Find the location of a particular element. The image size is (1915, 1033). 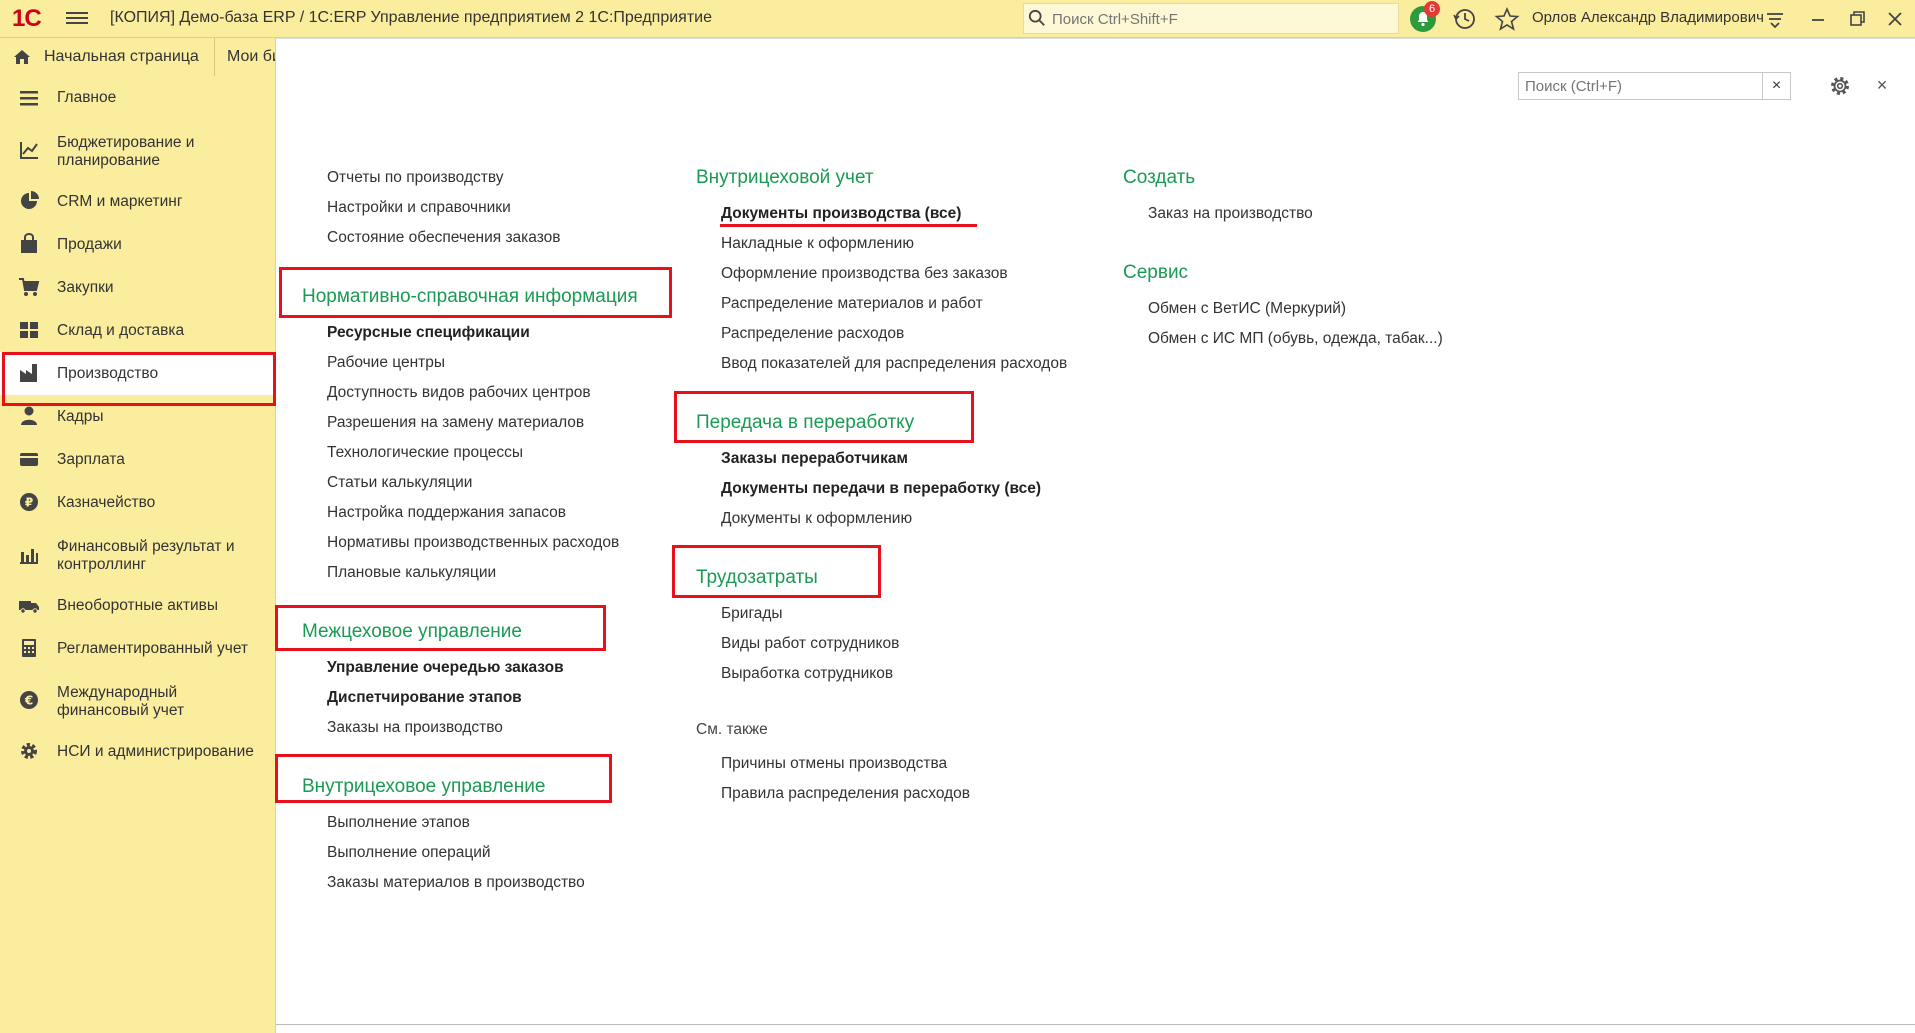

person-icon is located at coordinates (29, 415).